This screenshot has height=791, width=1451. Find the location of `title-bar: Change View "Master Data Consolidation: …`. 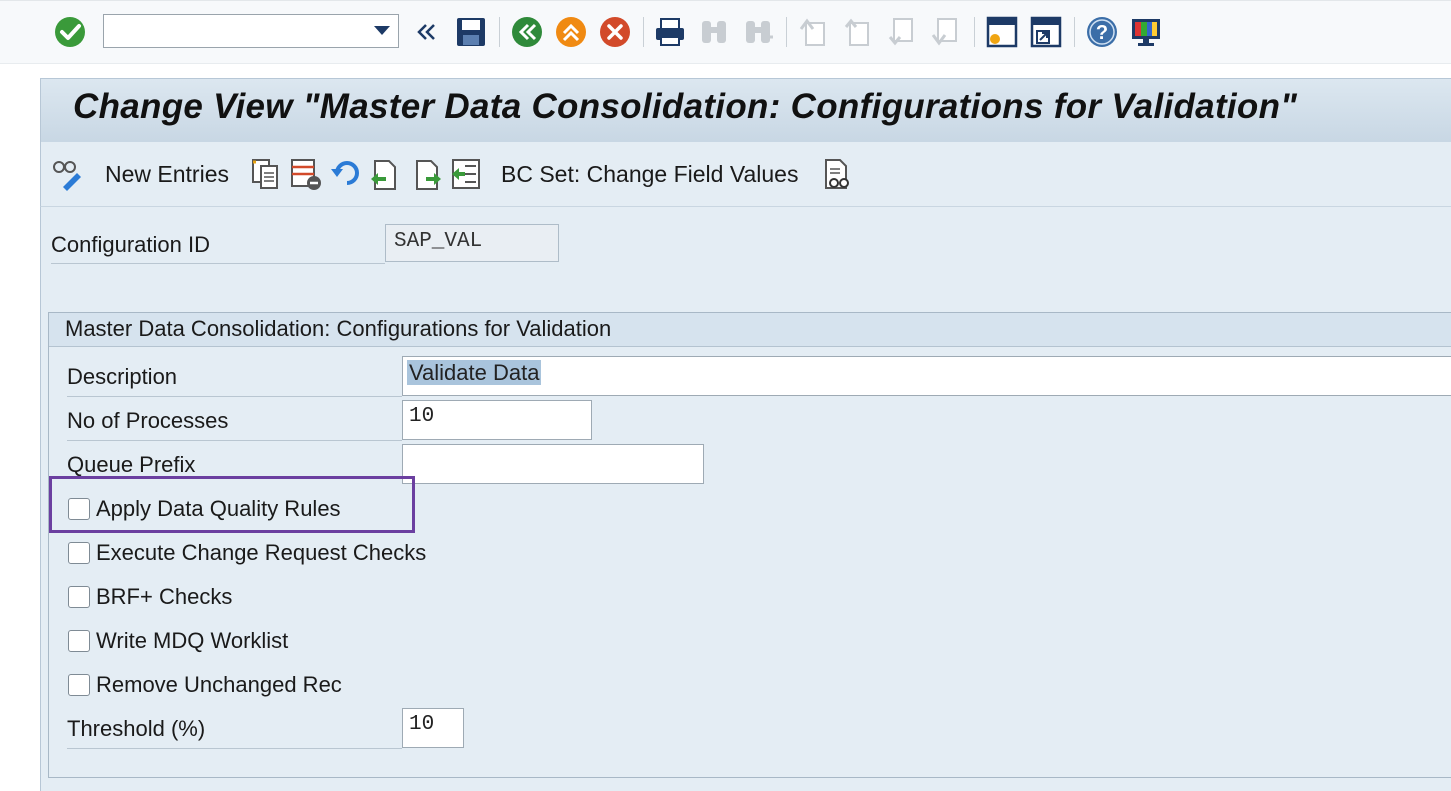

title-bar: Change View "Master Data Consolidation: … is located at coordinates (745, 110).